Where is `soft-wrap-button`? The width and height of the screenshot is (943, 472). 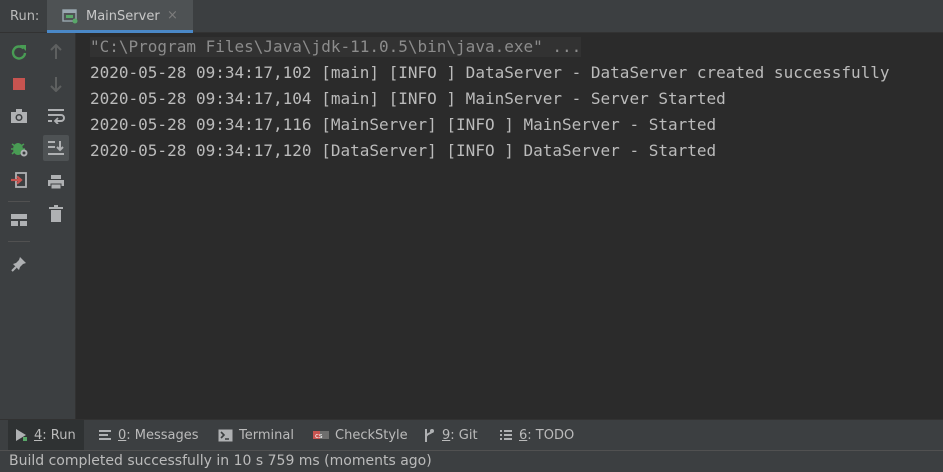
soft-wrap-button is located at coordinates (56, 116).